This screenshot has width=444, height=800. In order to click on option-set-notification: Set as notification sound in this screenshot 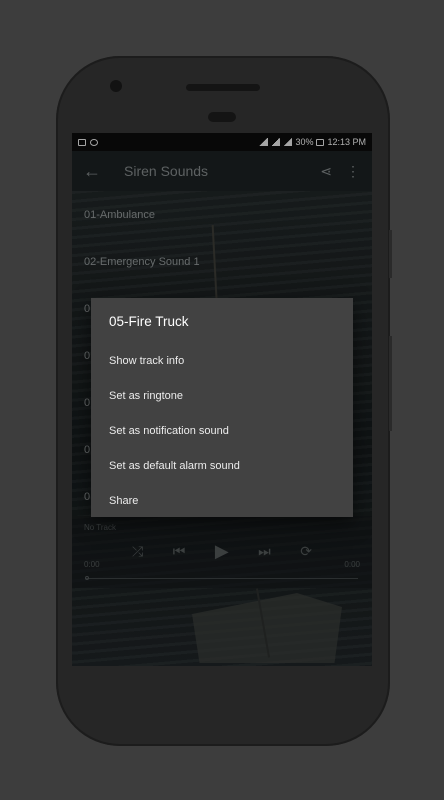, I will do `click(222, 430)`.